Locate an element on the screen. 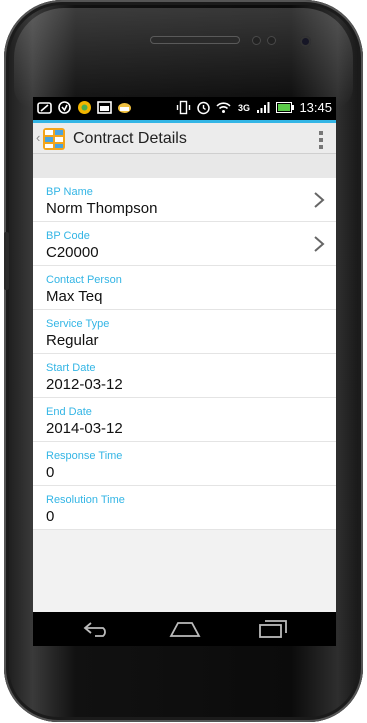 Image resolution: width=367 pixels, height=723 pixels. proximity-sensor is located at coordinates (256, 40).